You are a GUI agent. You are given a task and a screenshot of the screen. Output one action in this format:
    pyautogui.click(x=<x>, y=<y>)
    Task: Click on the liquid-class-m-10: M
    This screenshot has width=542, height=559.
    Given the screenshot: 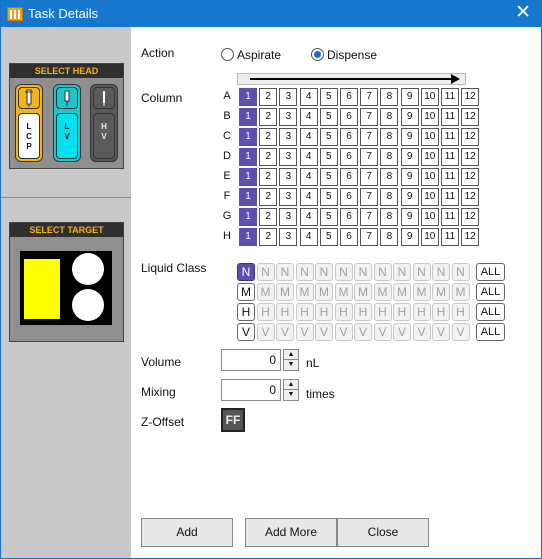 What is the action you would take?
    pyautogui.click(x=421, y=292)
    